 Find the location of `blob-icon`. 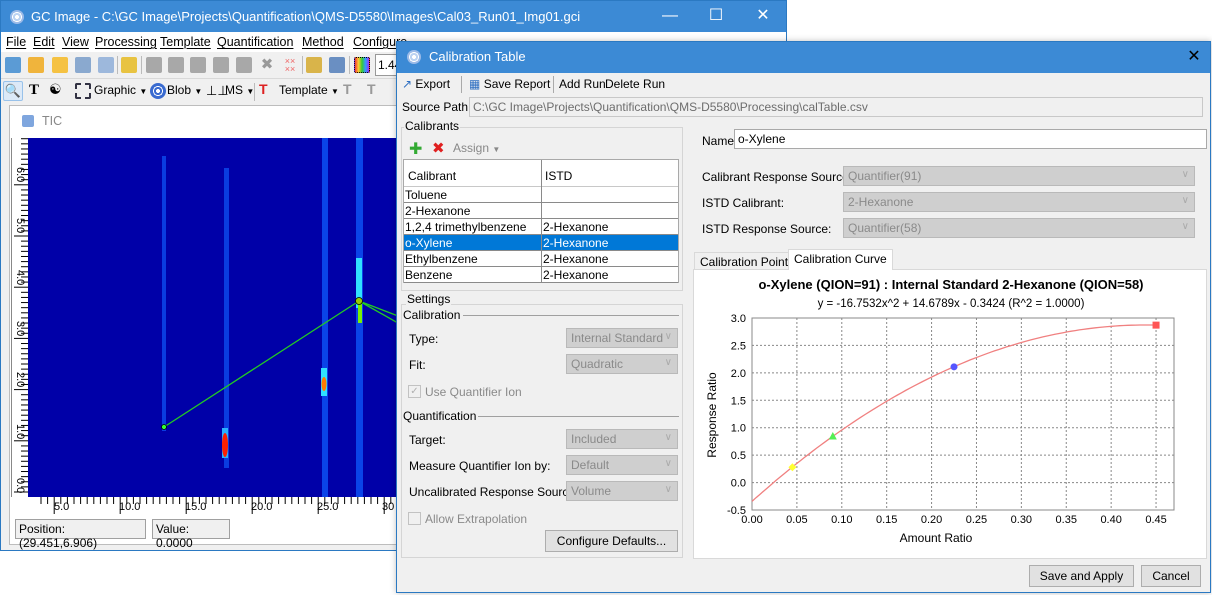

blob-icon is located at coordinates (158, 91).